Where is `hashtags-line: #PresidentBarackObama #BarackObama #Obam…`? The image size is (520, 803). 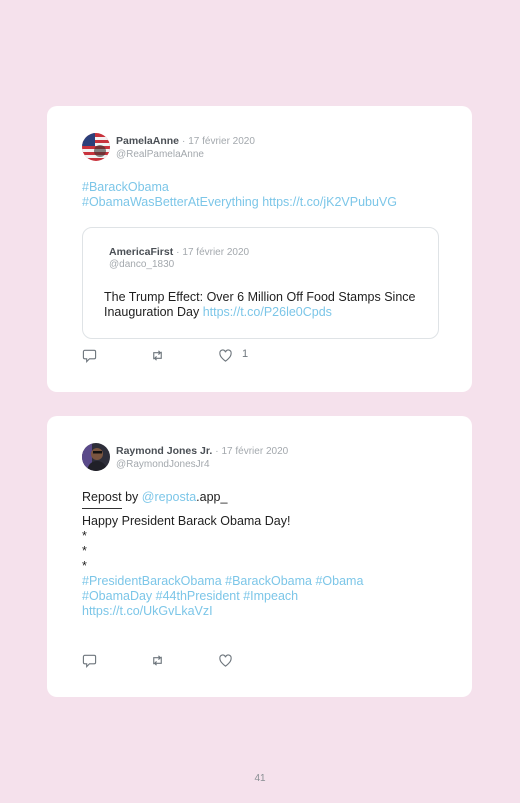
hashtags-line: #PresidentBarackObama #BarackObama #Obam… is located at coordinates (222, 581).